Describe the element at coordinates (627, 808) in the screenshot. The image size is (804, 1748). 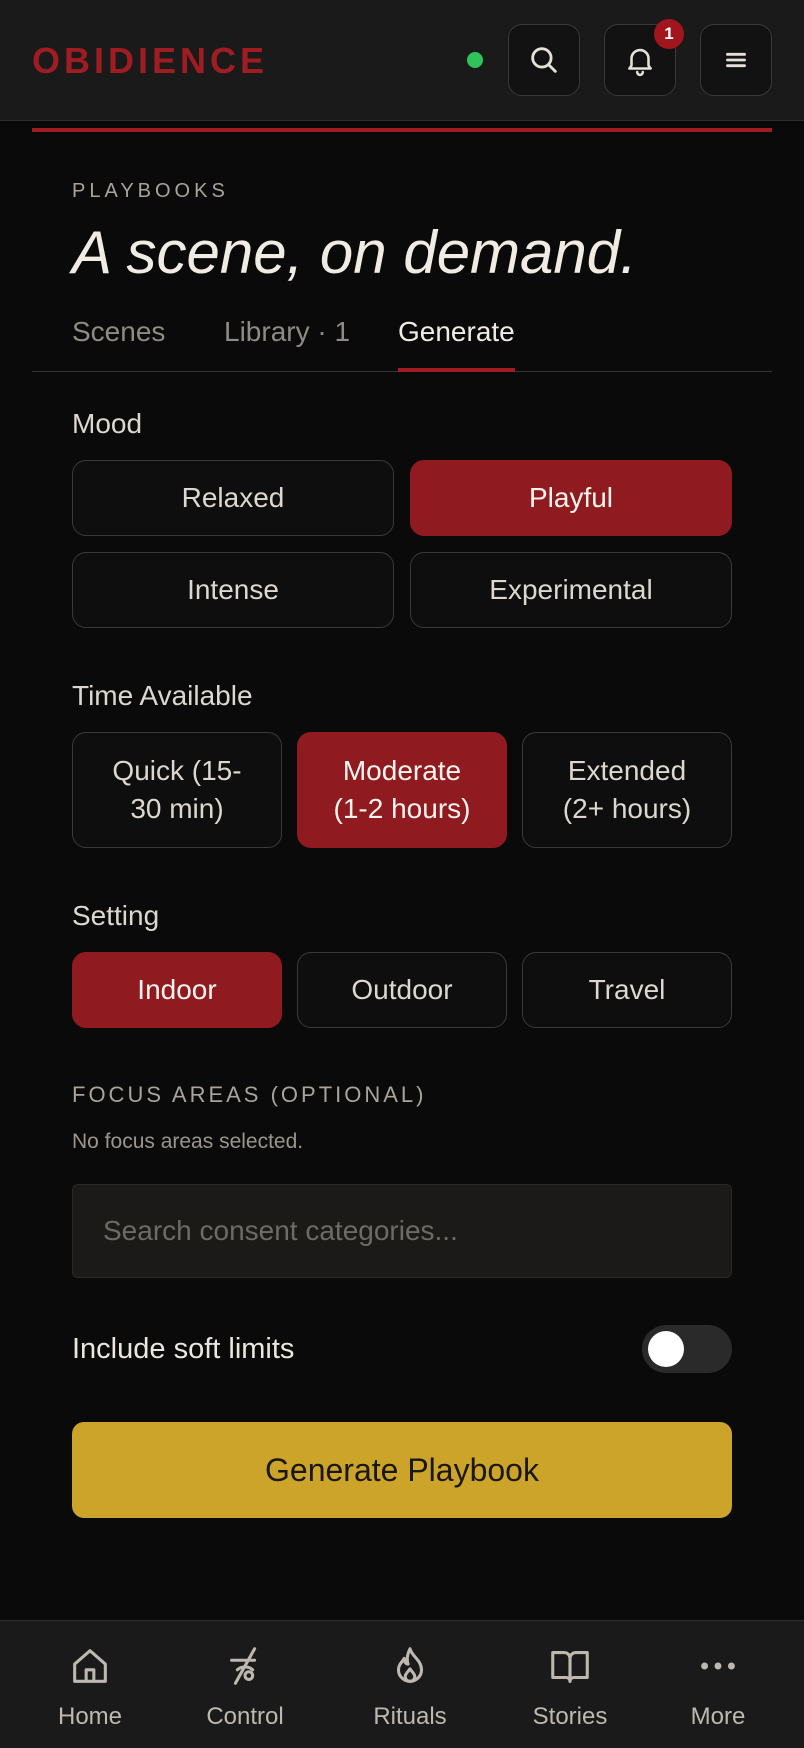
I see `time-option-line: (2+ hours)` at that location.